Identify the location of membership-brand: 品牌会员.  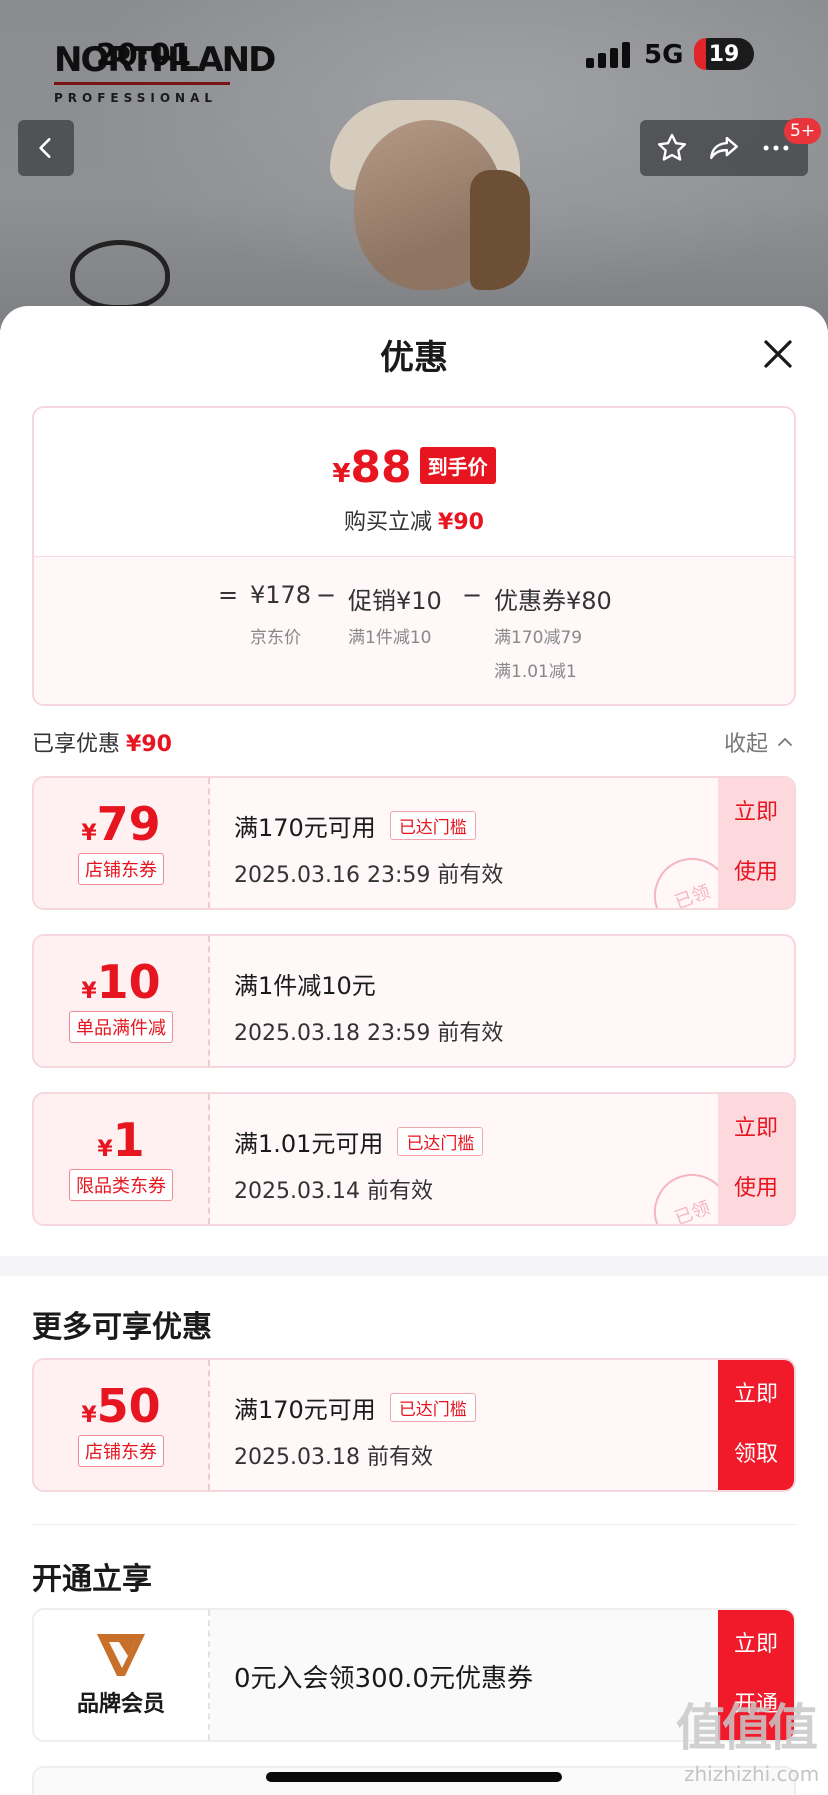
(122, 1675).